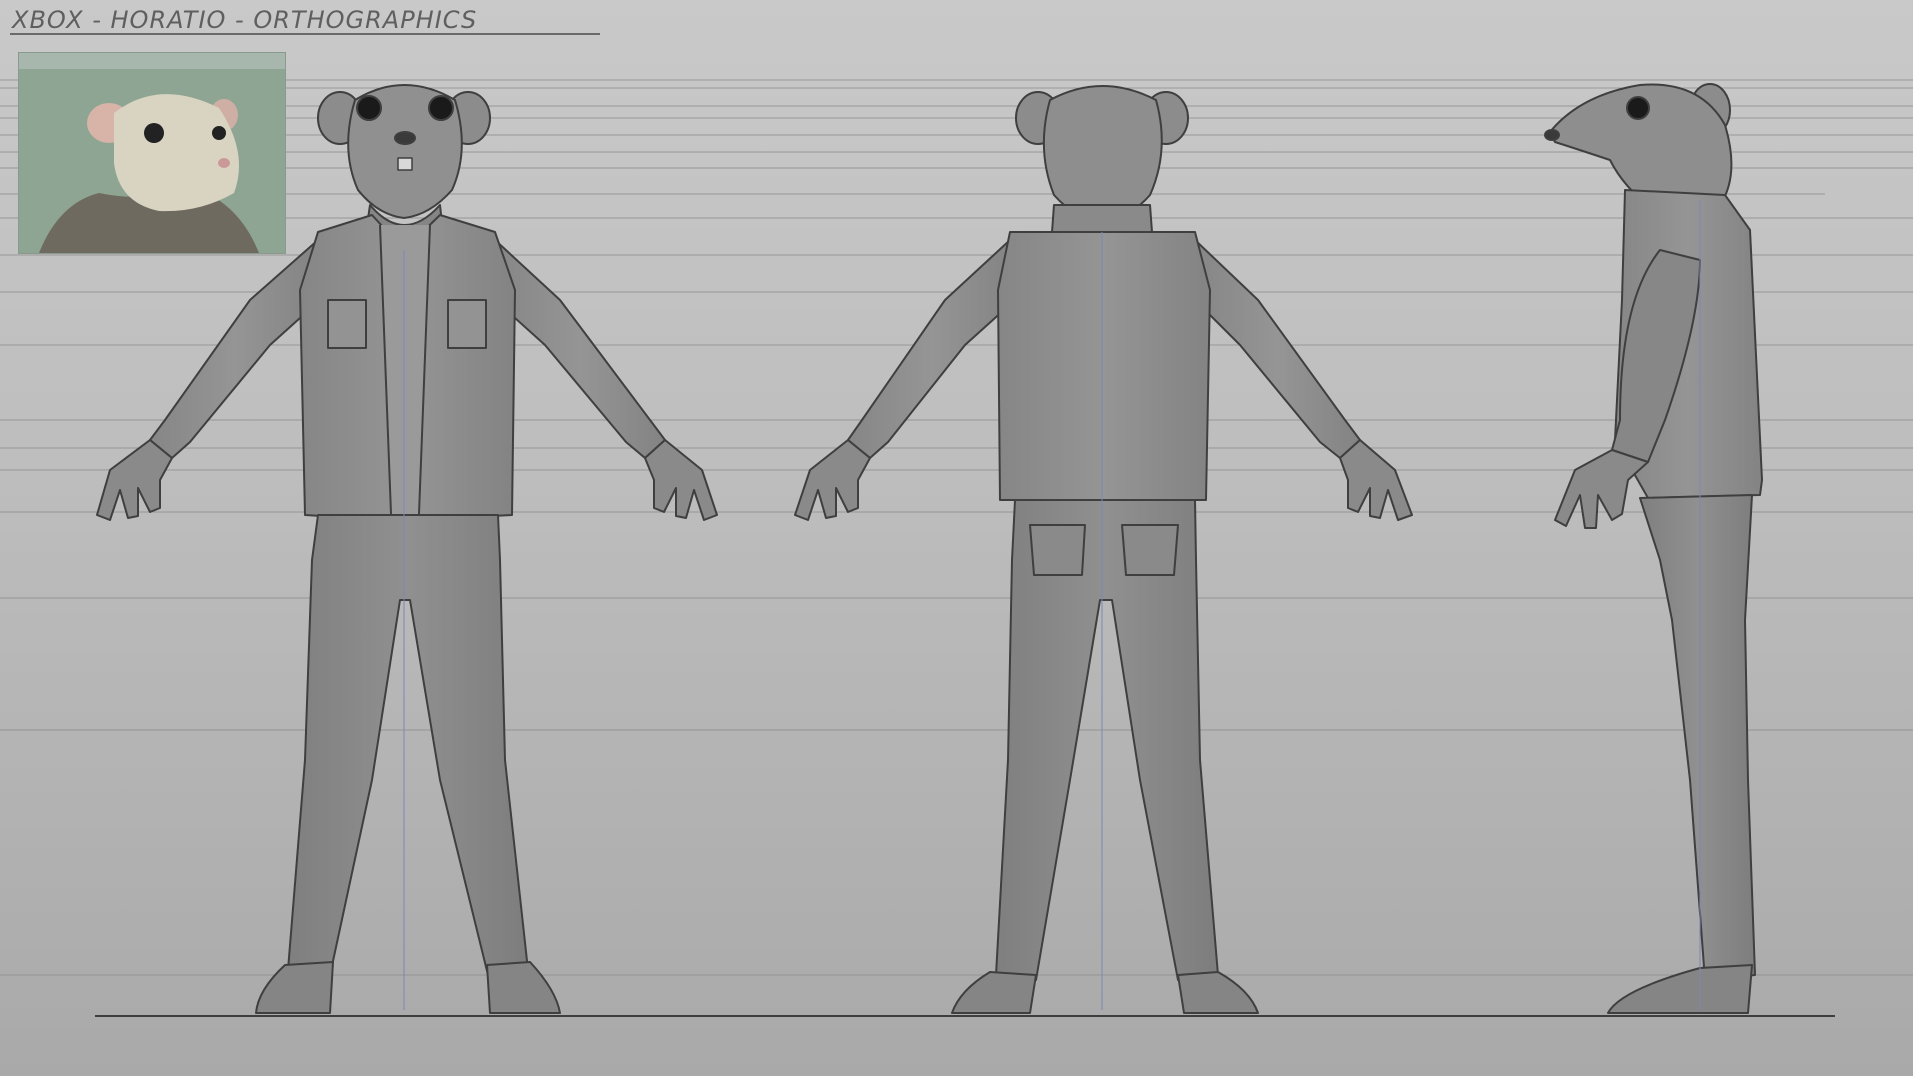 This screenshot has height=1076, width=1913. I want to click on shoe-side, so click(1680, 989).